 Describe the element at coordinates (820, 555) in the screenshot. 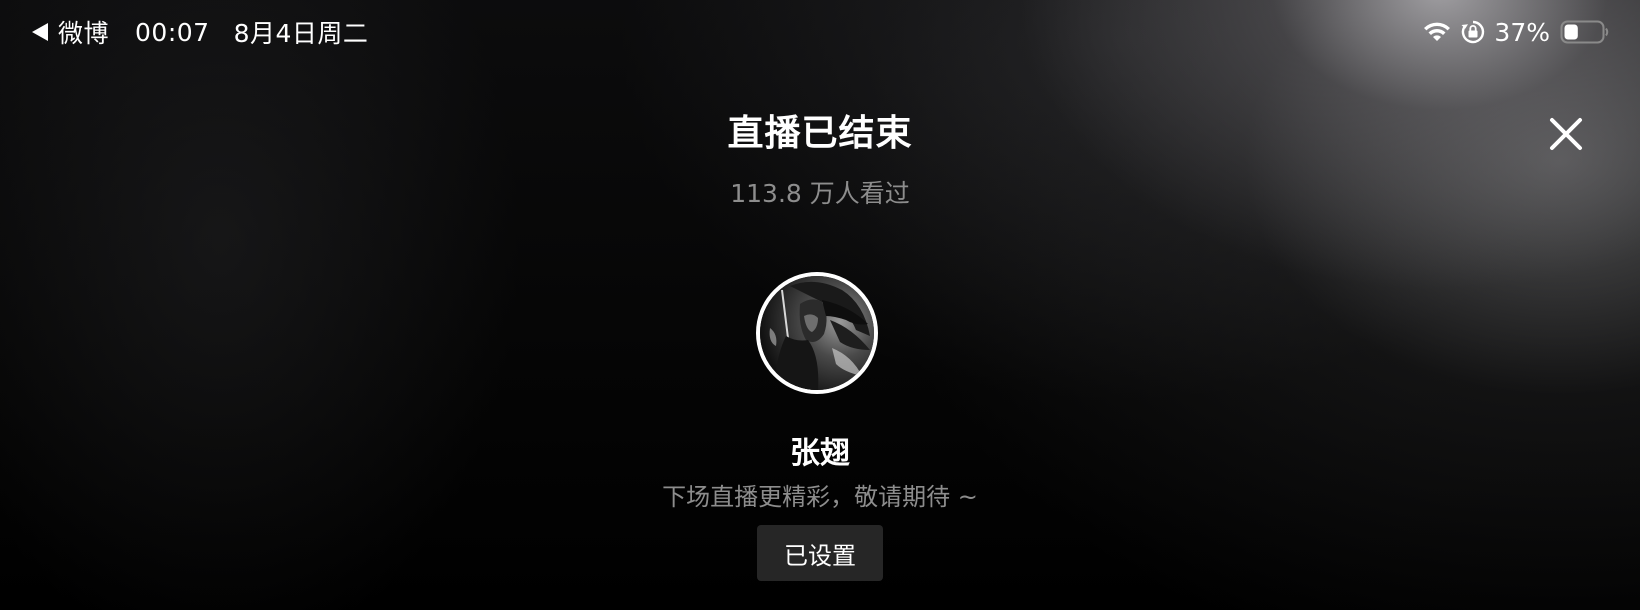

I see `reminder-set-label: 已设置` at that location.